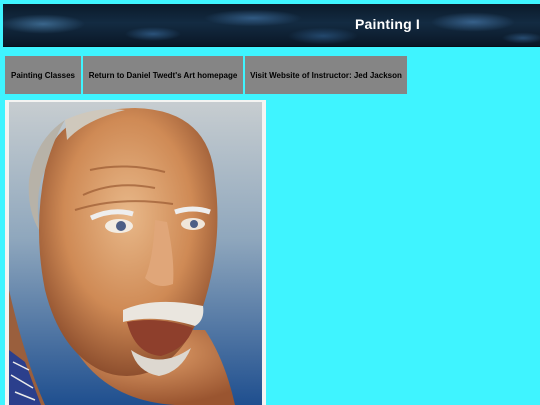 This screenshot has height=405, width=540. Describe the element at coordinates (327, 75) in the screenshot. I see `nav-button-instructor-website: Visit Website of Instructor: Jed Jackson` at that location.